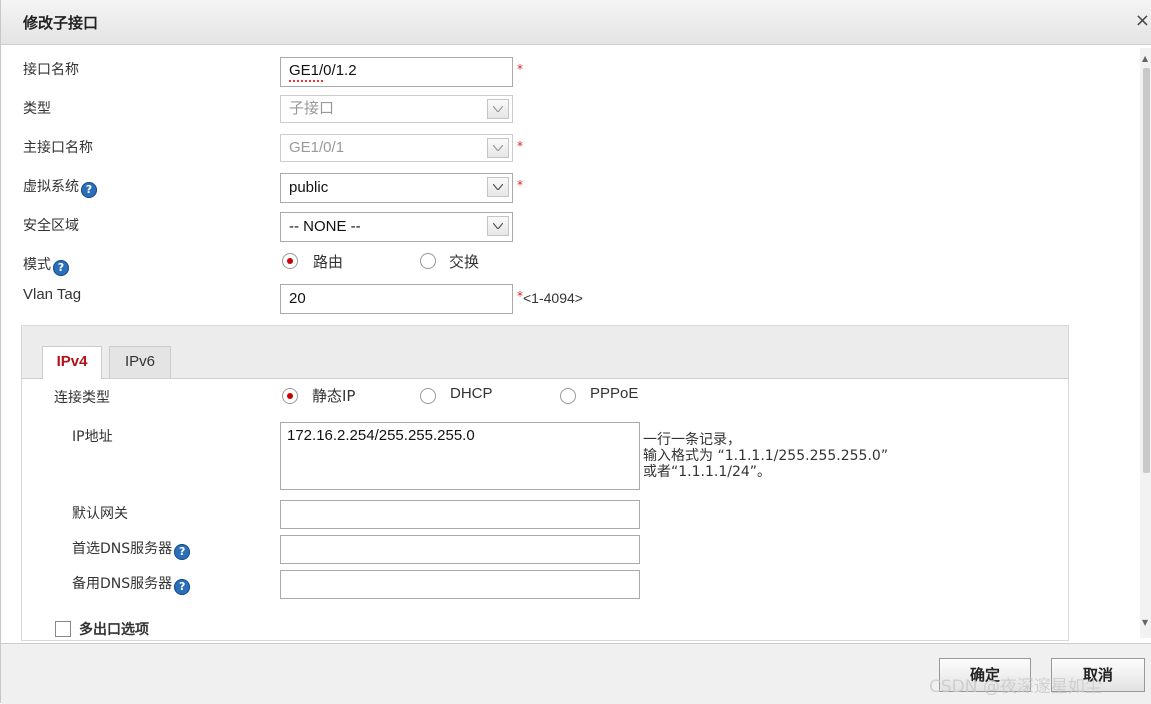  I want to click on mode-label-text: 模式, so click(37, 265).